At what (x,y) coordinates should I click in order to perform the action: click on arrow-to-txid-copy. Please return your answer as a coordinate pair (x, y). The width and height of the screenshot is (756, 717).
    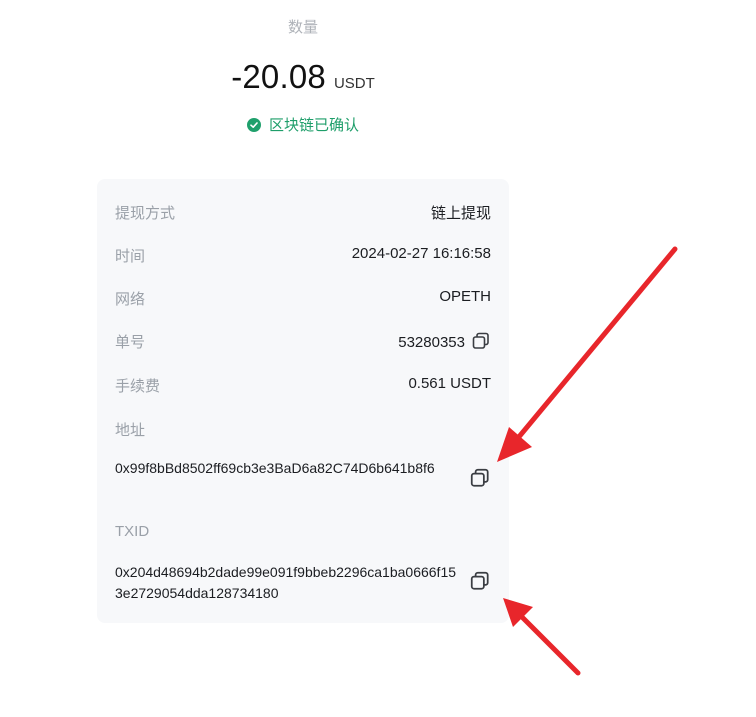
    Looking at the image, I should click on (542, 637).